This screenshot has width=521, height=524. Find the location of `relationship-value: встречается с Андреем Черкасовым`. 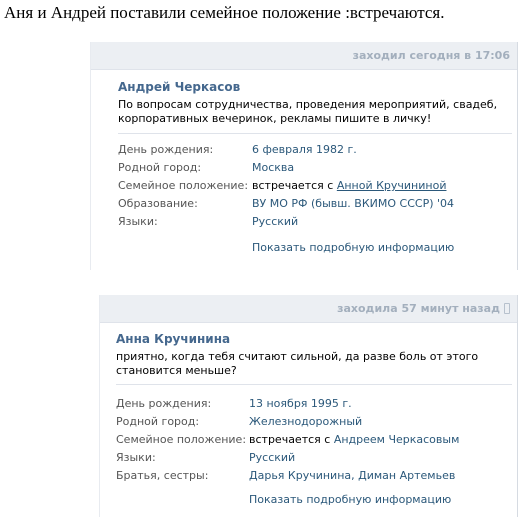

relationship-value: встречается с Андреем Черкасовым is located at coordinates (354, 439).